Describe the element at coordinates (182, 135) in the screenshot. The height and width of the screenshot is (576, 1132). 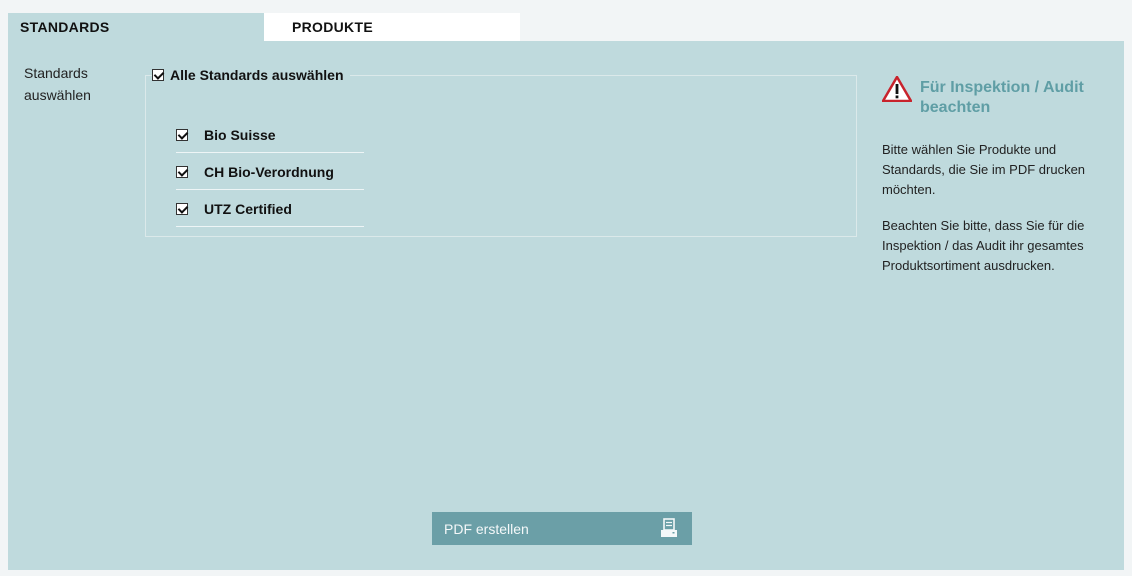
I see `bio-suisse-checkbox` at that location.